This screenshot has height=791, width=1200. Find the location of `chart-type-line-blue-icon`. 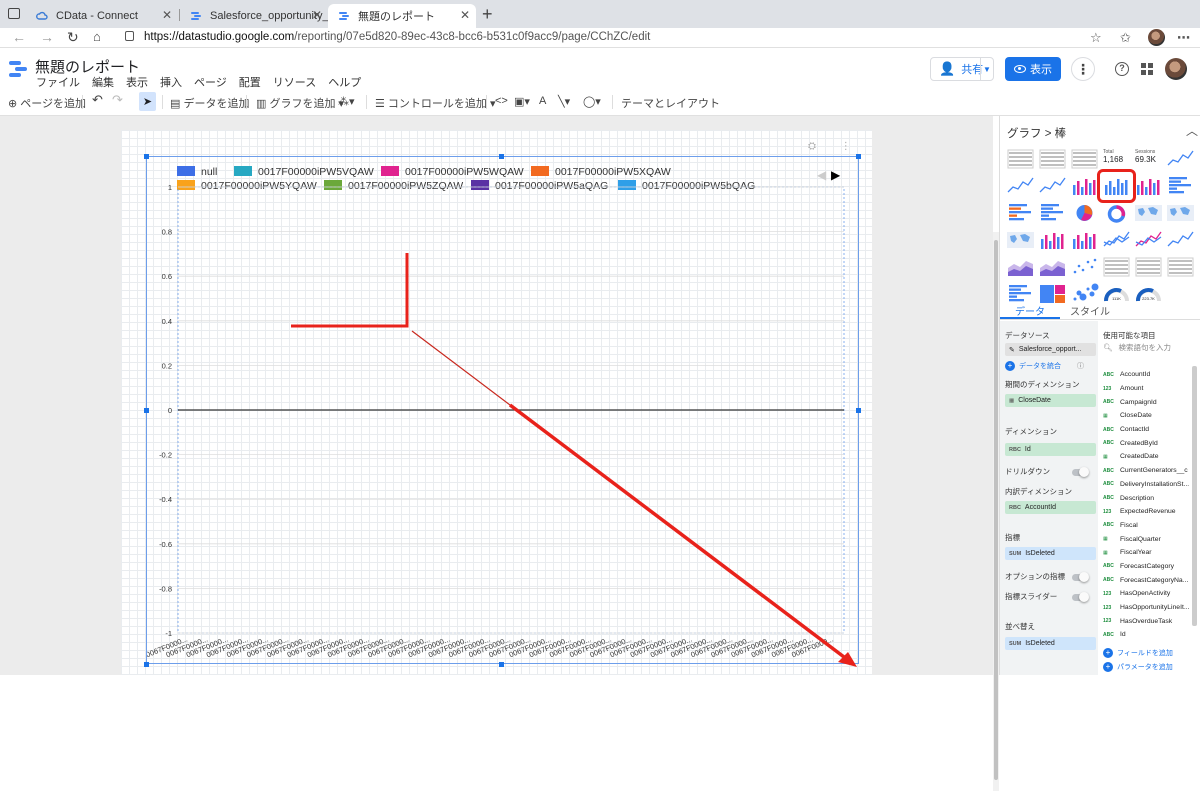

chart-type-line-blue-icon is located at coordinates (1180, 159).